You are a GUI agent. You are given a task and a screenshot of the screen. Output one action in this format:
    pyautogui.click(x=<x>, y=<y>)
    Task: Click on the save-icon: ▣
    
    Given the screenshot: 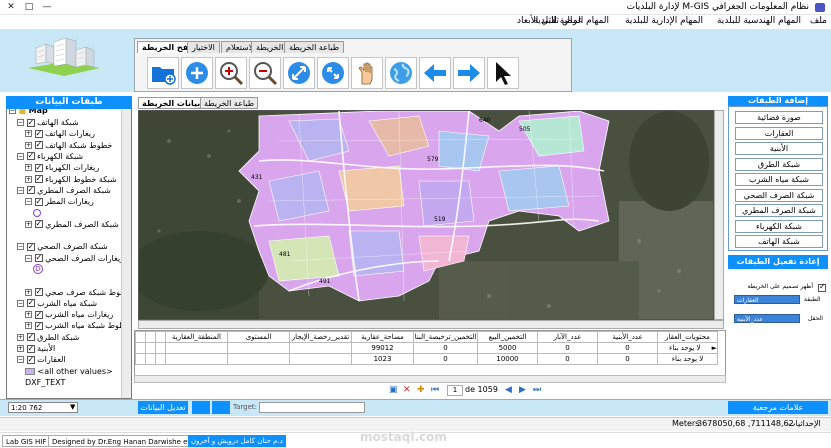 What is the action you would take?
    pyautogui.click(x=393, y=390)
    